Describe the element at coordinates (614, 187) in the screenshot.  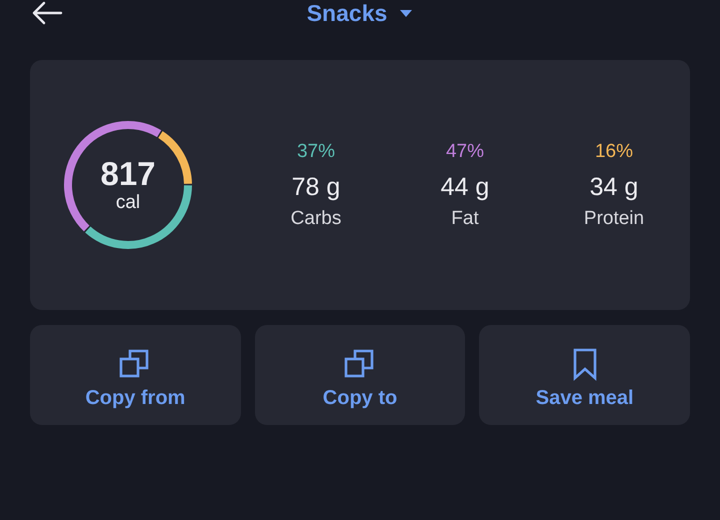
I see `macro-amount: 34 g` at that location.